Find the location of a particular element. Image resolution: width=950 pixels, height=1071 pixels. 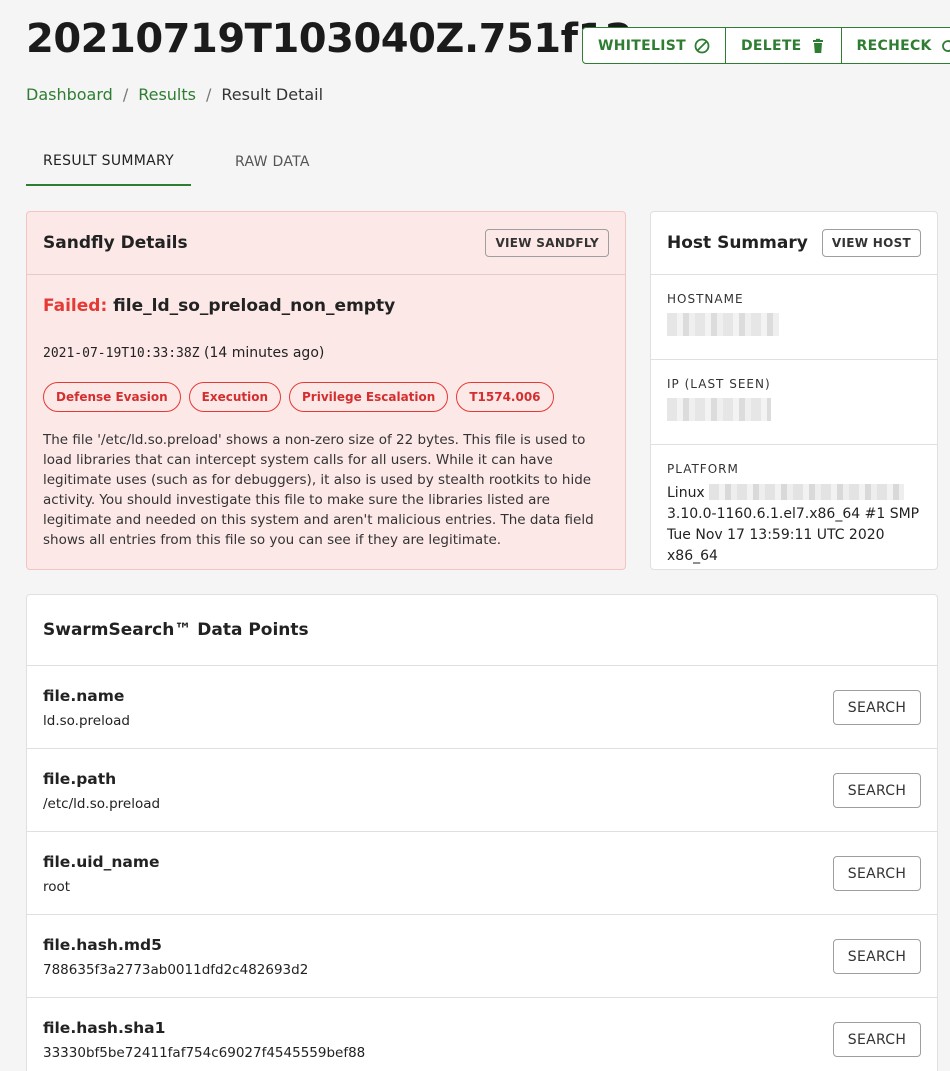

hostname-label: HOSTNAME is located at coordinates (705, 299).